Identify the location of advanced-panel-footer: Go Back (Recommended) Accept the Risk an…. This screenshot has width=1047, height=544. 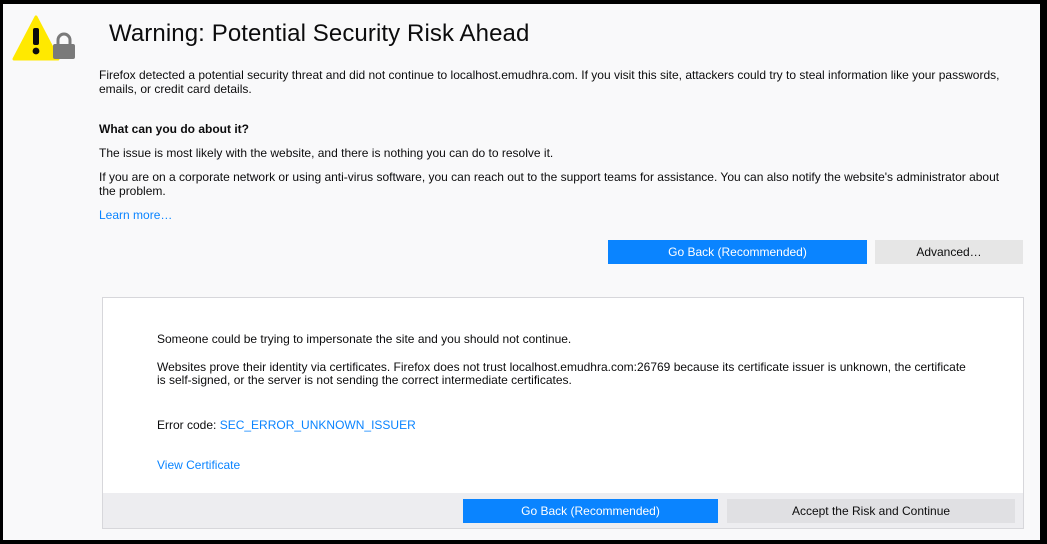
(563, 510).